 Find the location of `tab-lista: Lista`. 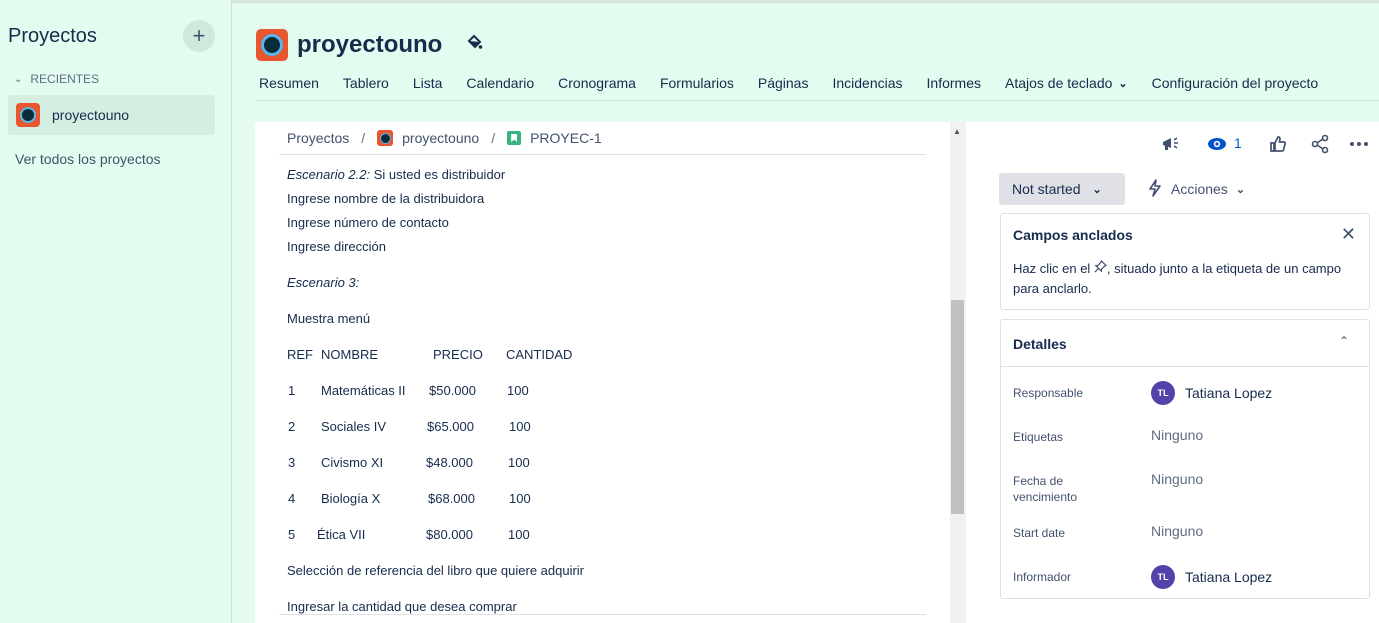

tab-lista: Lista is located at coordinates (428, 83).